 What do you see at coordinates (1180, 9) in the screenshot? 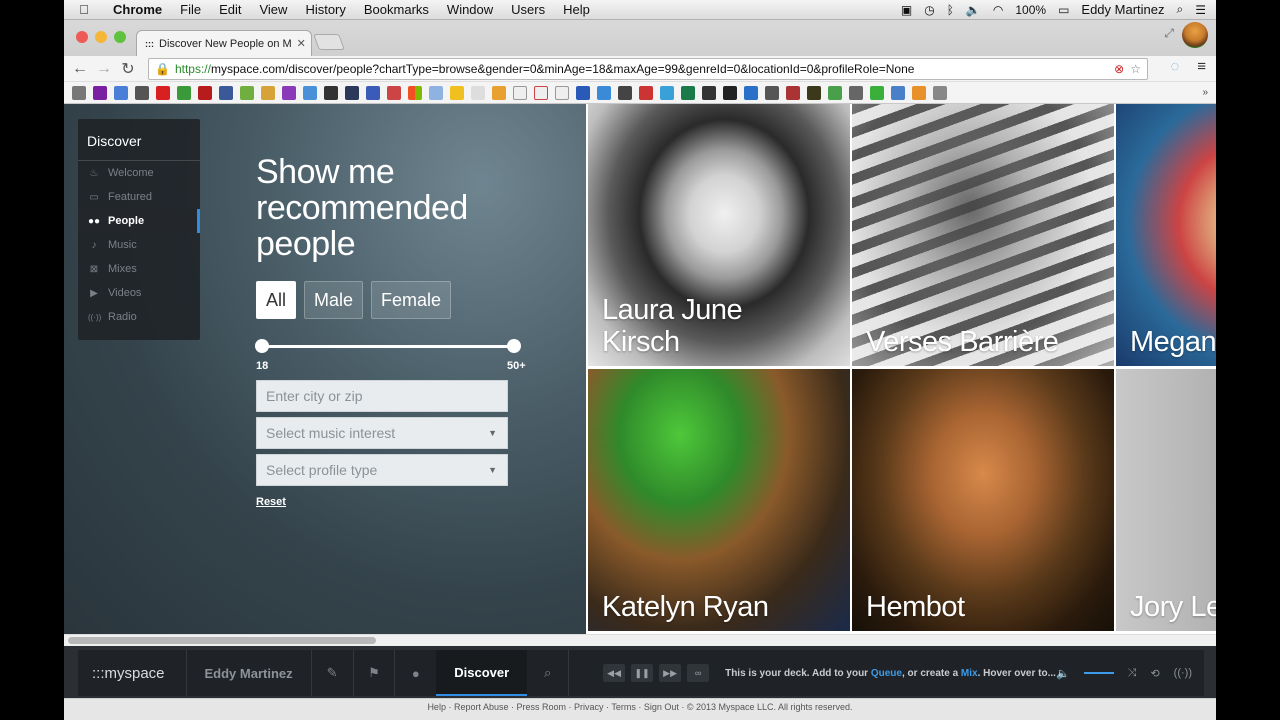
I see `spotlight-icon: ⌕` at bounding box center [1180, 9].